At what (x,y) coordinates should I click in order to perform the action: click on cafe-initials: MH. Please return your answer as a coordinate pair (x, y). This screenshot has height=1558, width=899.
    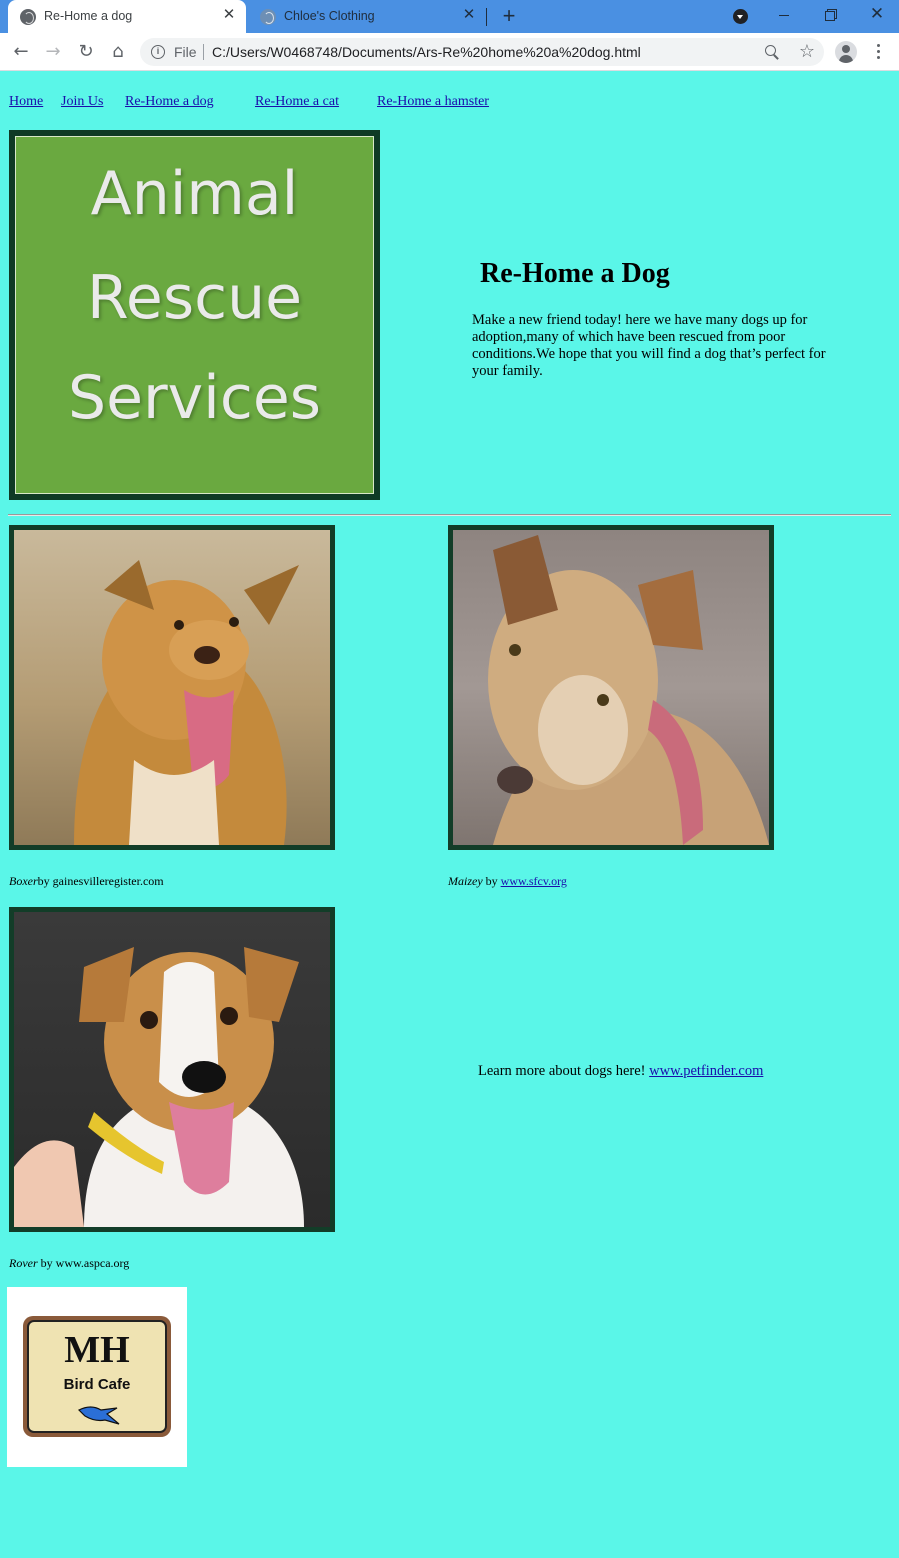
    Looking at the image, I should click on (97, 1350).